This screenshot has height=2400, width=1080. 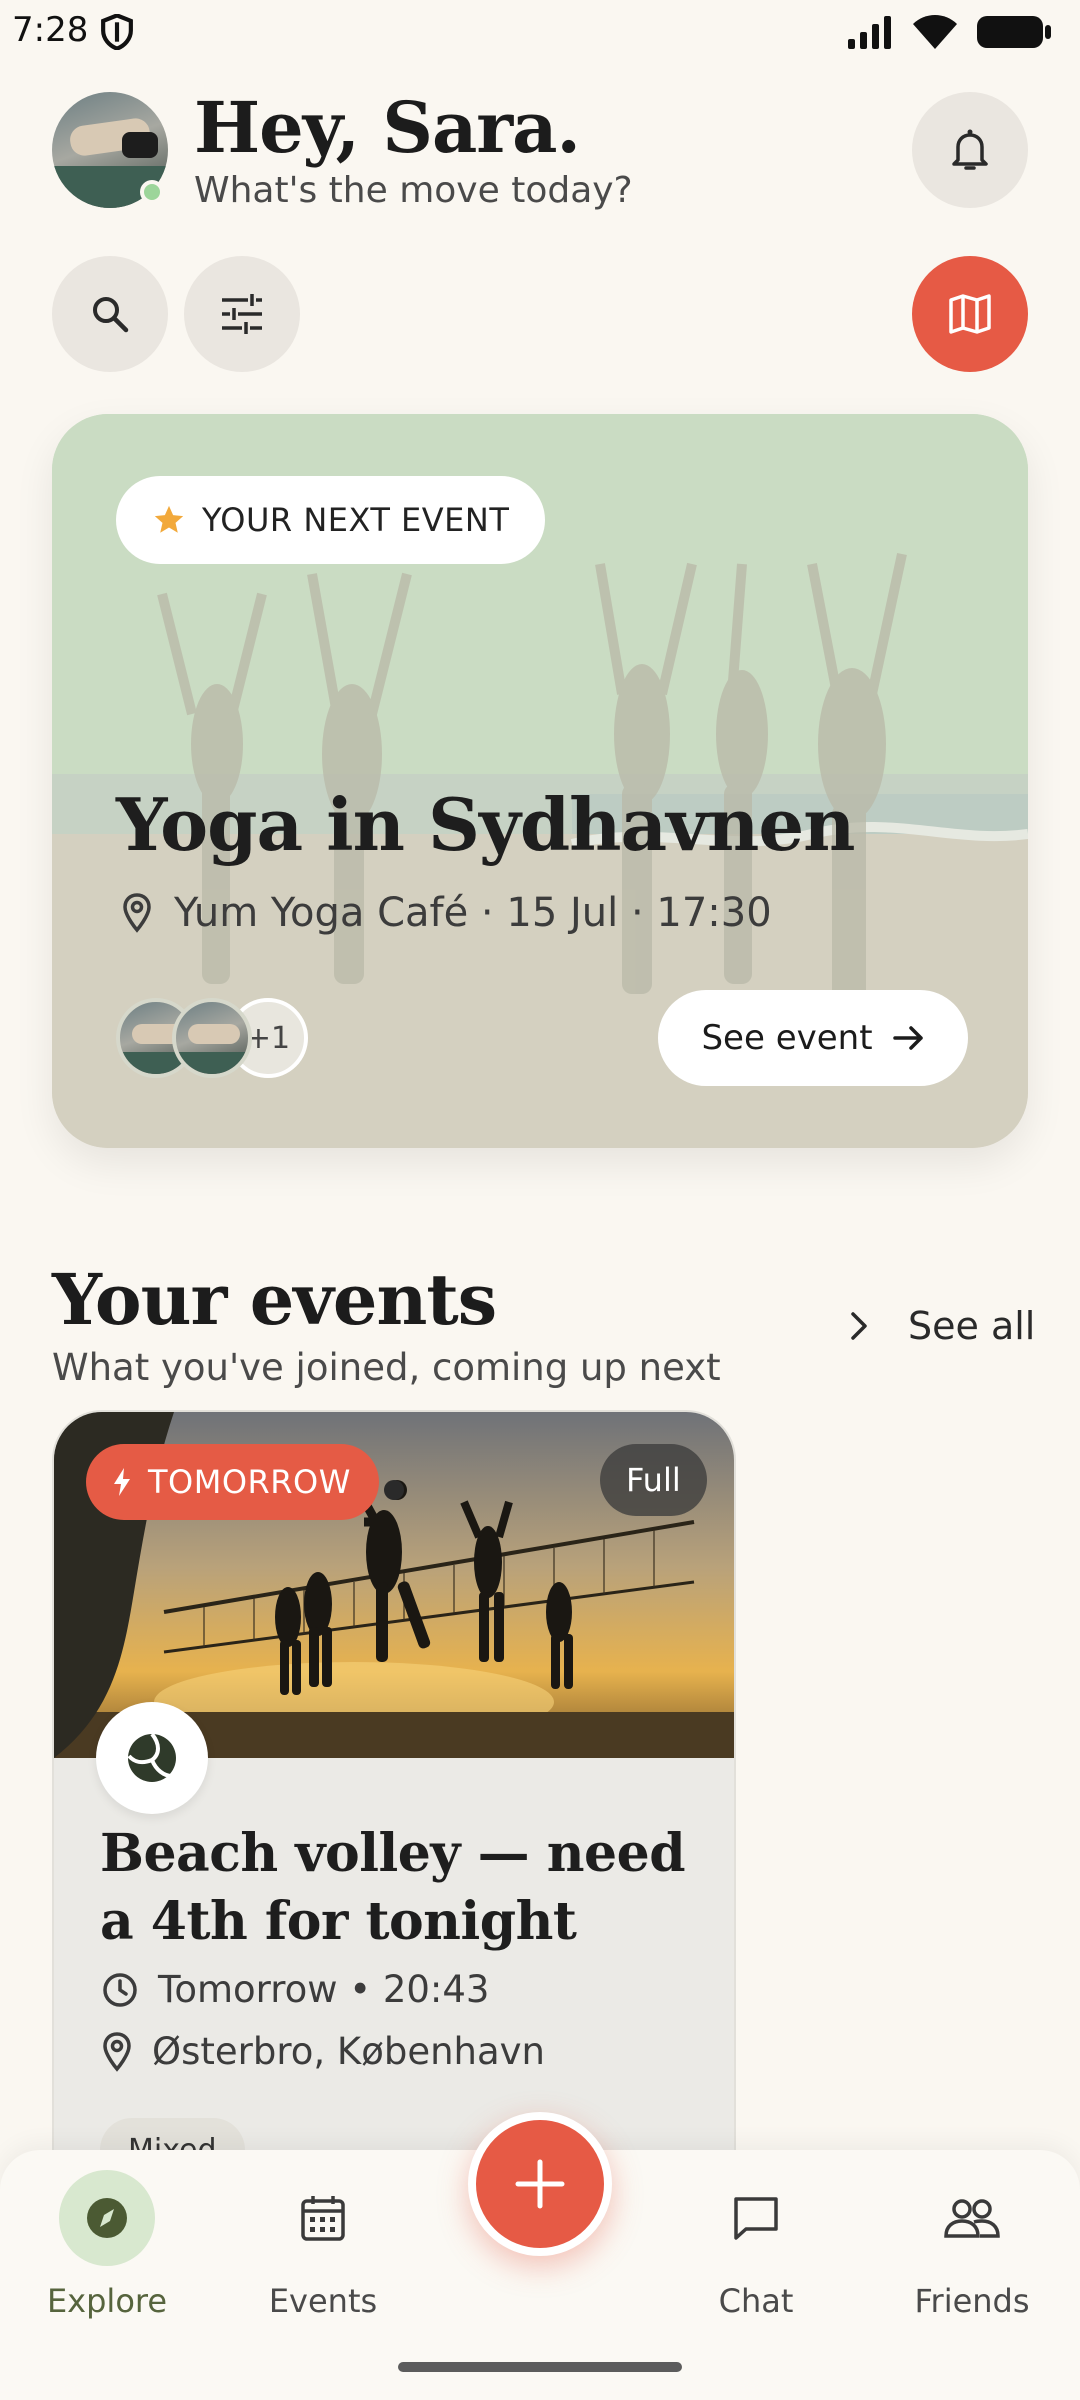 I want to click on search-icon, so click(x=111, y=315).